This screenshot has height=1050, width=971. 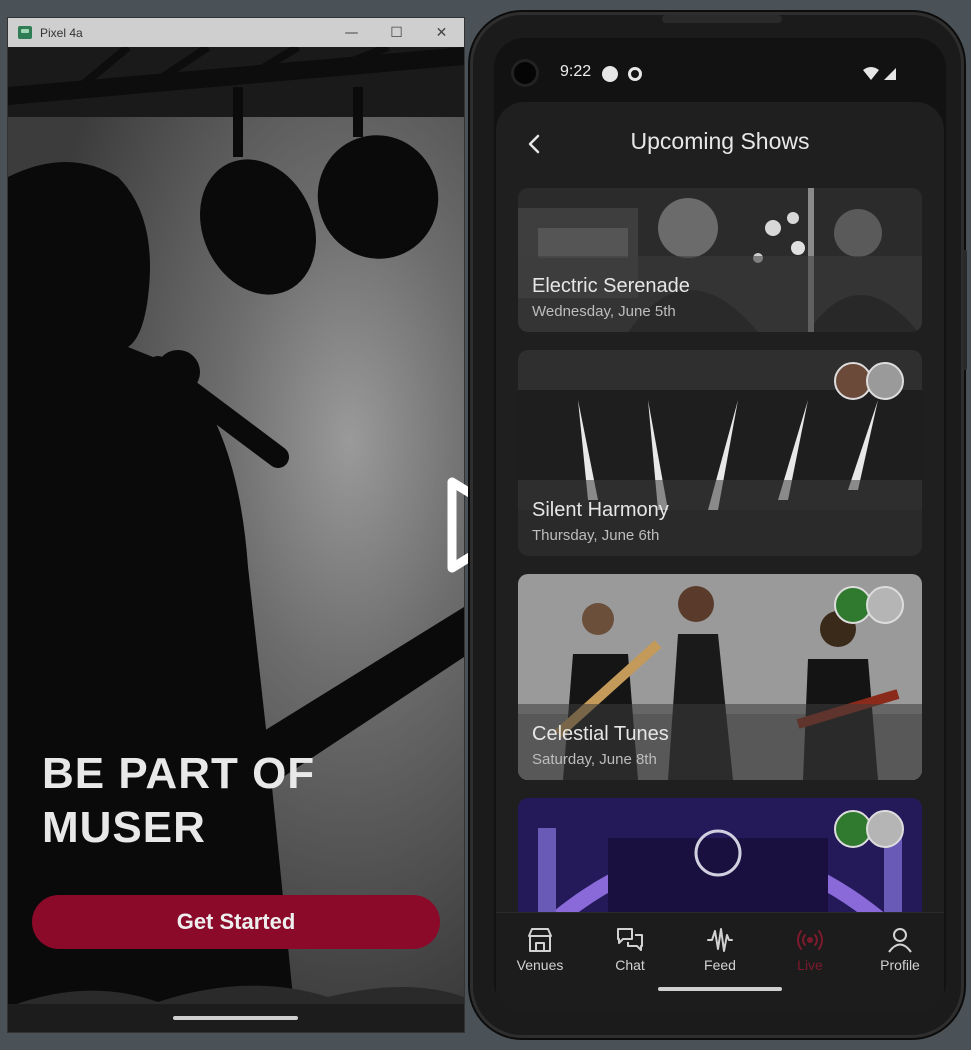 What do you see at coordinates (61, 32) in the screenshot?
I see `emulator-title: Pixel 4a` at bounding box center [61, 32].